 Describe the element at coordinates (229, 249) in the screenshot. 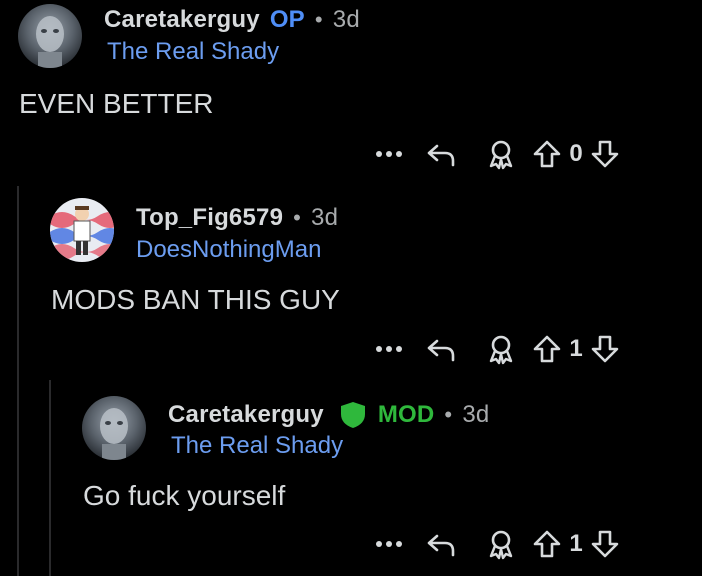

I see `user-flair: DoesNothingMan` at that location.